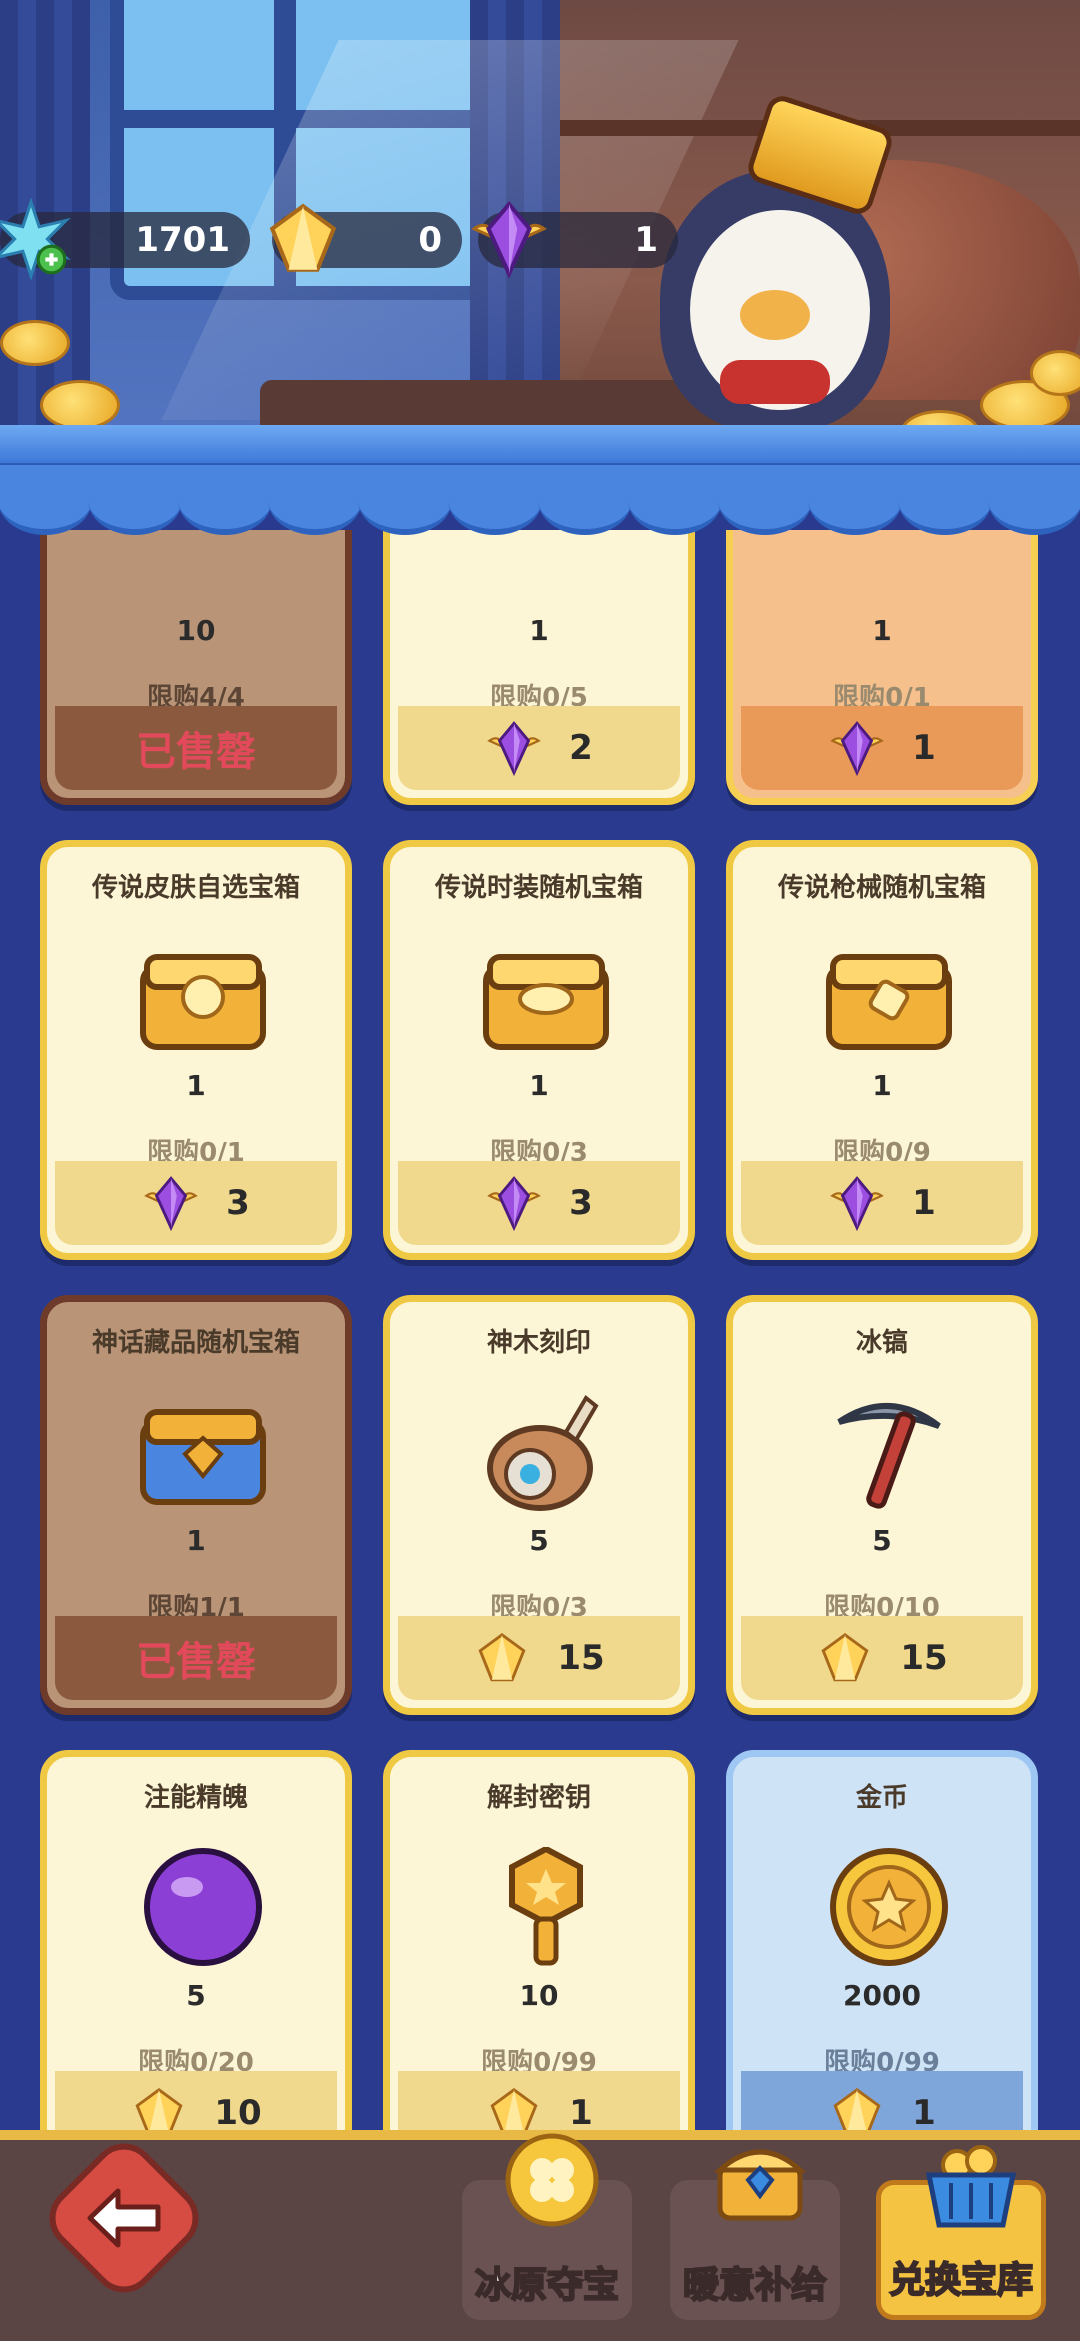  What do you see at coordinates (552, 2180) in the screenshot?
I see `clover-coin-icon` at bounding box center [552, 2180].